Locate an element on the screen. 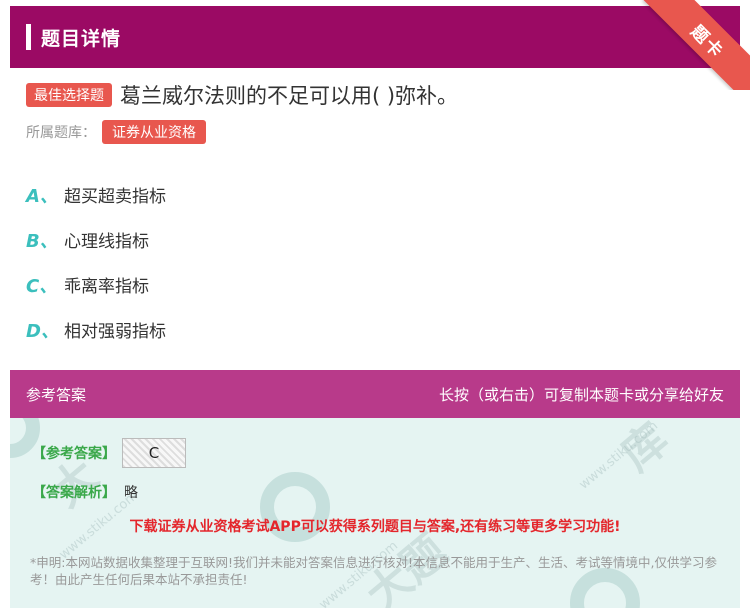 The height and width of the screenshot is (608, 750). option-text: 超买超卖指标 is located at coordinates (115, 197).